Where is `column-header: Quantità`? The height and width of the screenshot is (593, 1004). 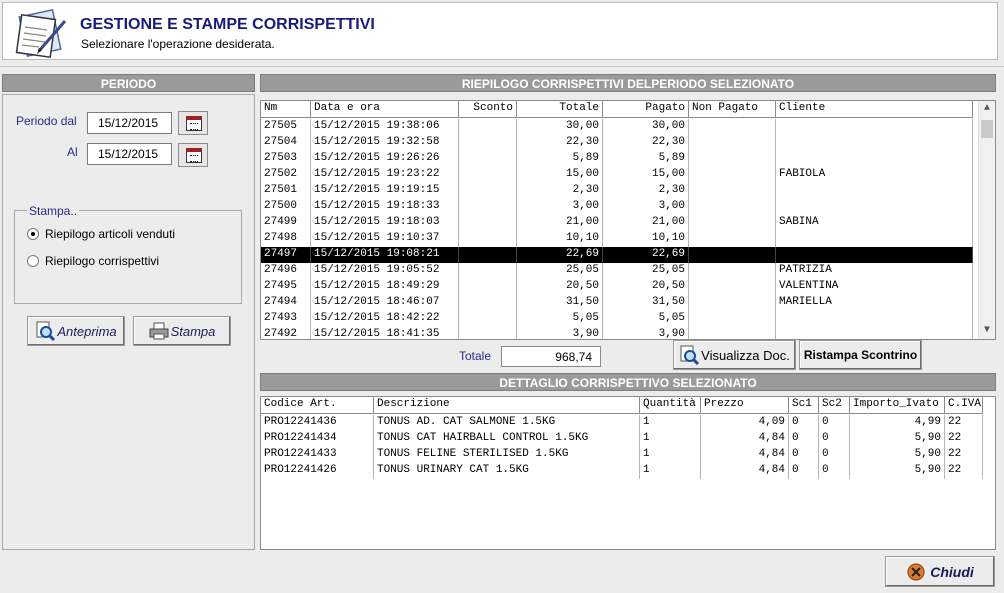
column-header: Quantità is located at coordinates (670, 405).